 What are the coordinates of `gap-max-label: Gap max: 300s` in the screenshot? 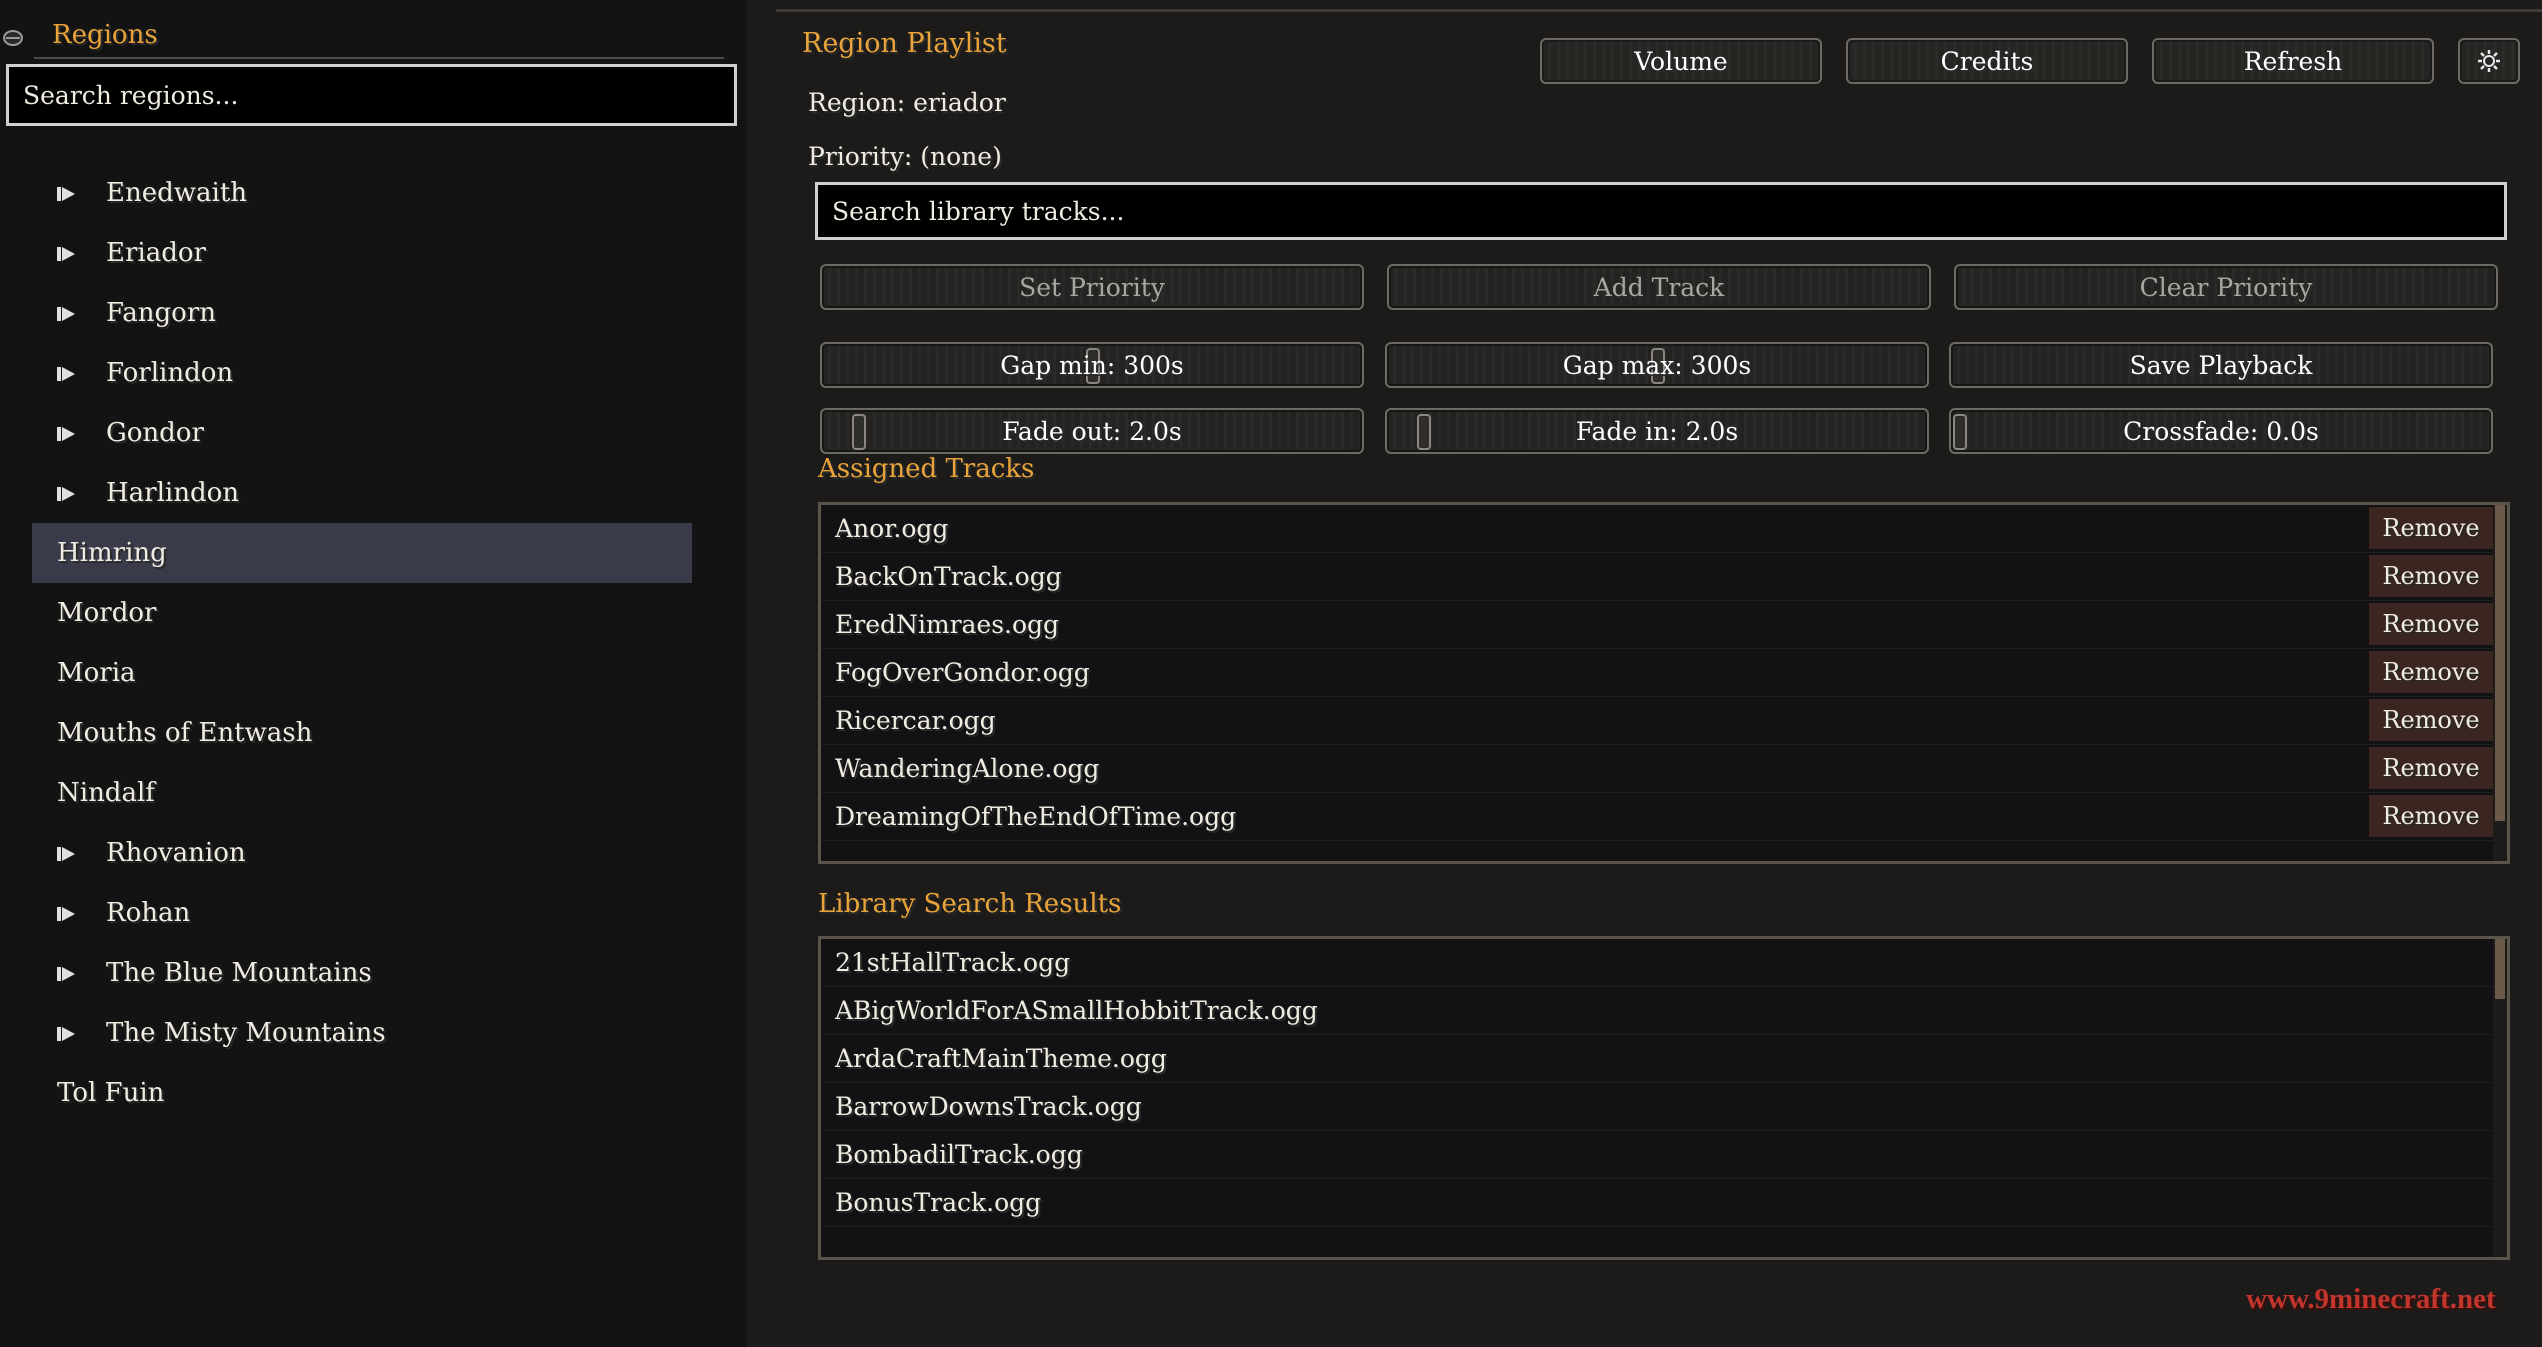 It's located at (1657, 365).